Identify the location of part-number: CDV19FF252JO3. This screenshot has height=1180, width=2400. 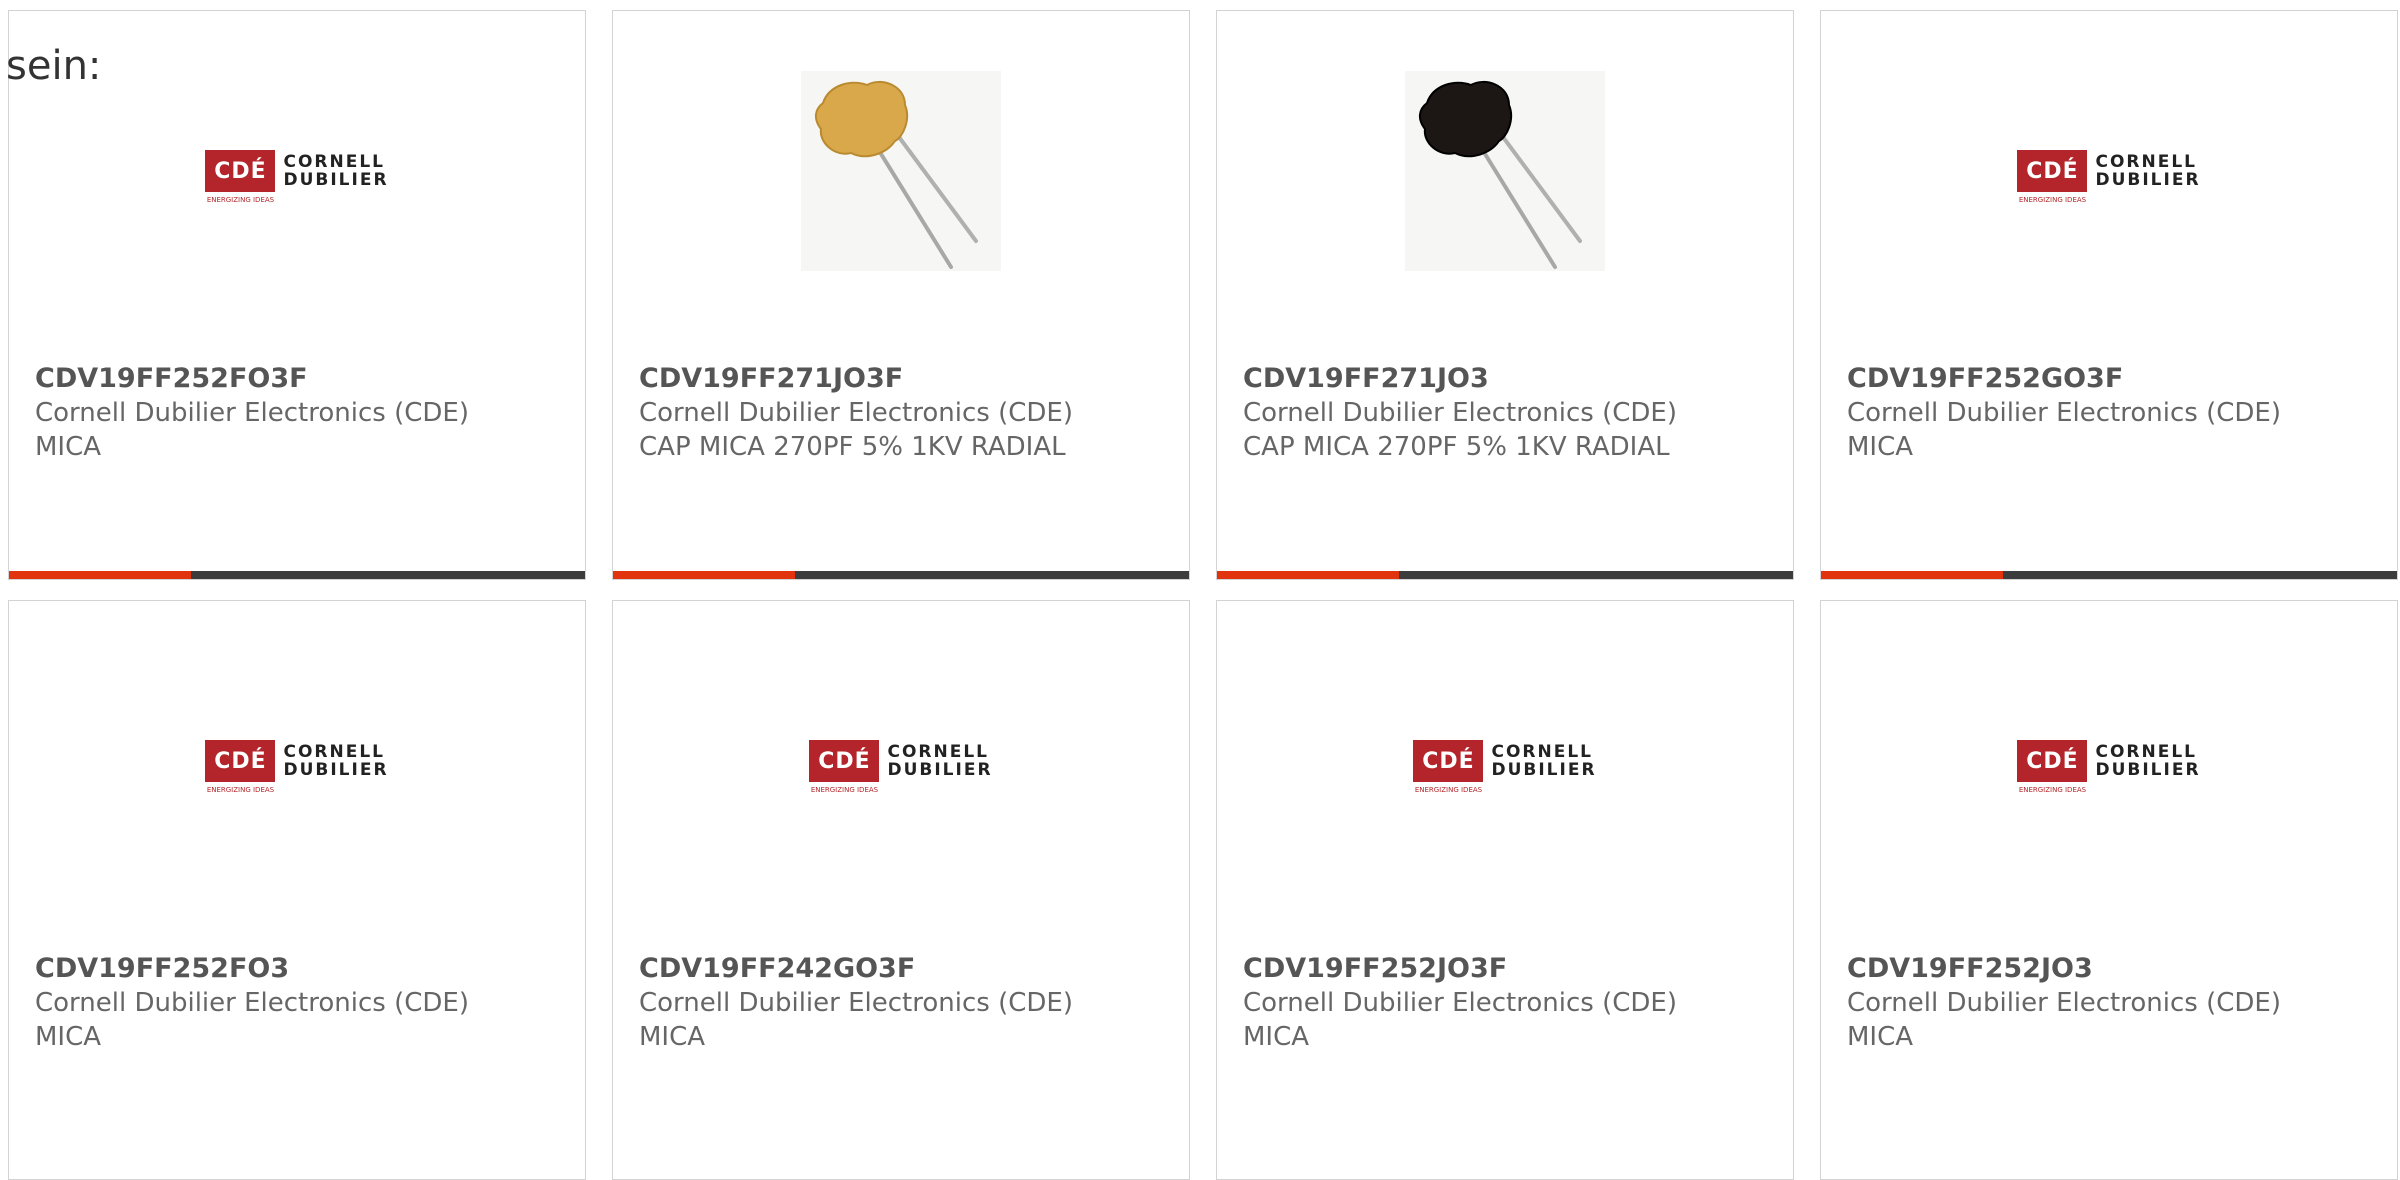
(2112, 968).